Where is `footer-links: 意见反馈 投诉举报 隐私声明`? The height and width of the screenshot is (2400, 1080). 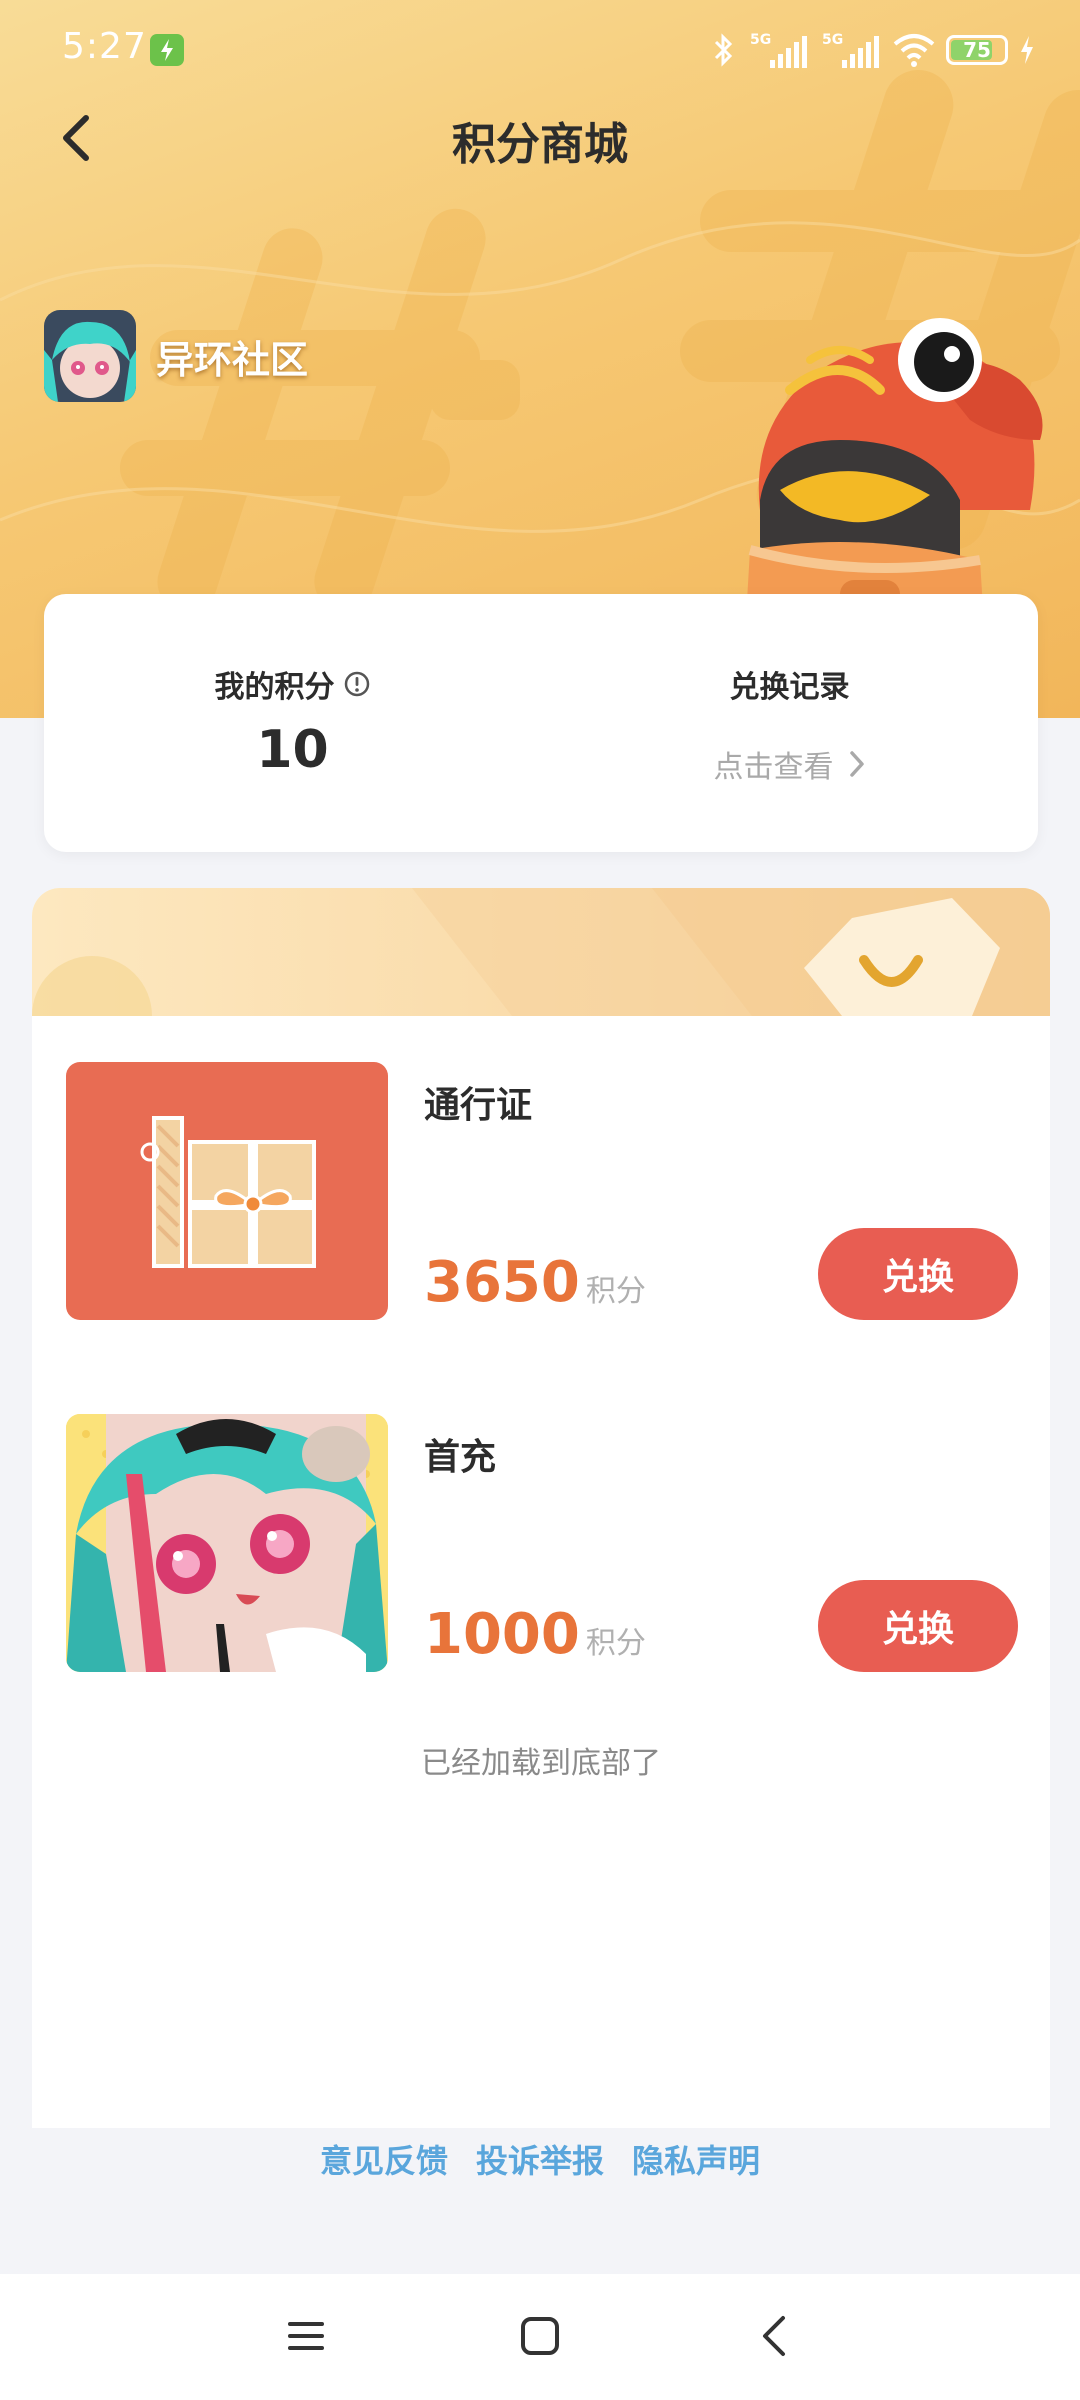
footer-links: 意见反馈 投诉举报 隐私声明 is located at coordinates (540, 2159).